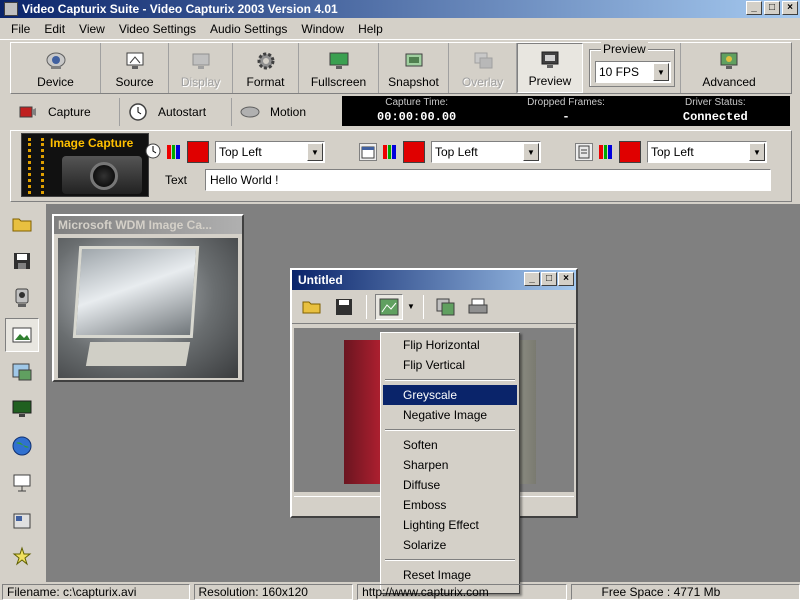  I want to click on menu-item-diffuse: Diffuse, so click(450, 485).